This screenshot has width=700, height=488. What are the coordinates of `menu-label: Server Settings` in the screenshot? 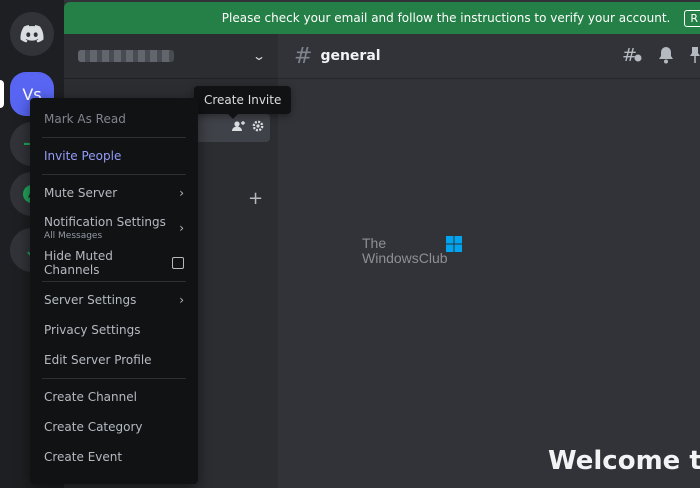 It's located at (90, 300).